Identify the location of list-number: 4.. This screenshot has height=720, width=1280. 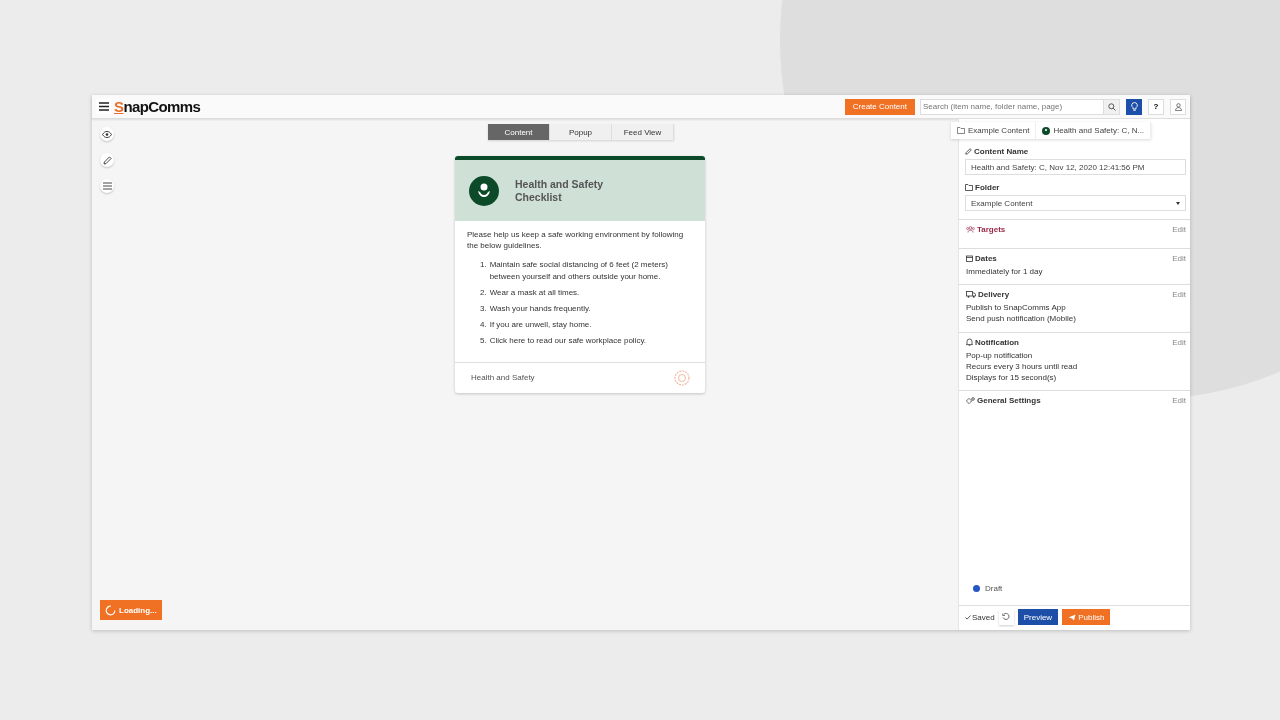
(483, 325).